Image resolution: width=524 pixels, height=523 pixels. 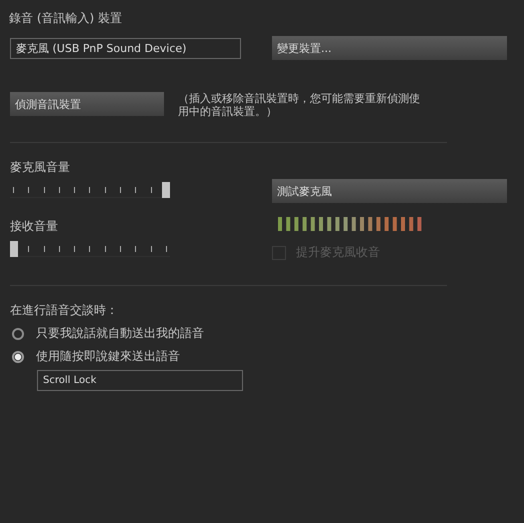 I want to click on radio-label: 只要我說話就自動送出我的語音, so click(x=120, y=333).